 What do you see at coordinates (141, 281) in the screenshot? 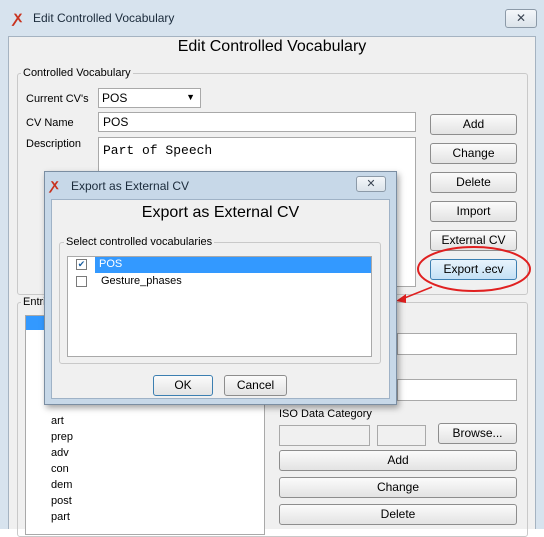
I see `item-label: Gesture_phases` at bounding box center [141, 281].